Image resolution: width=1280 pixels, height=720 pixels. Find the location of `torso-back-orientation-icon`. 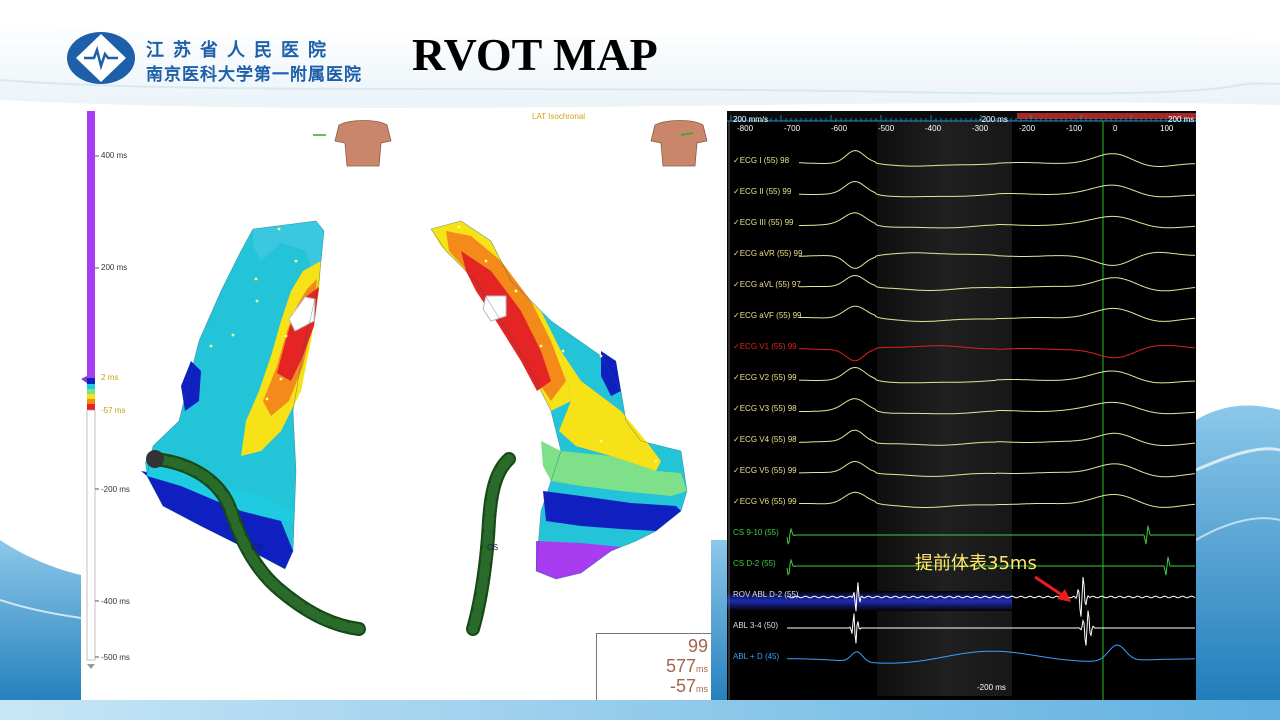

torso-back-orientation-icon is located at coordinates (352, 143).